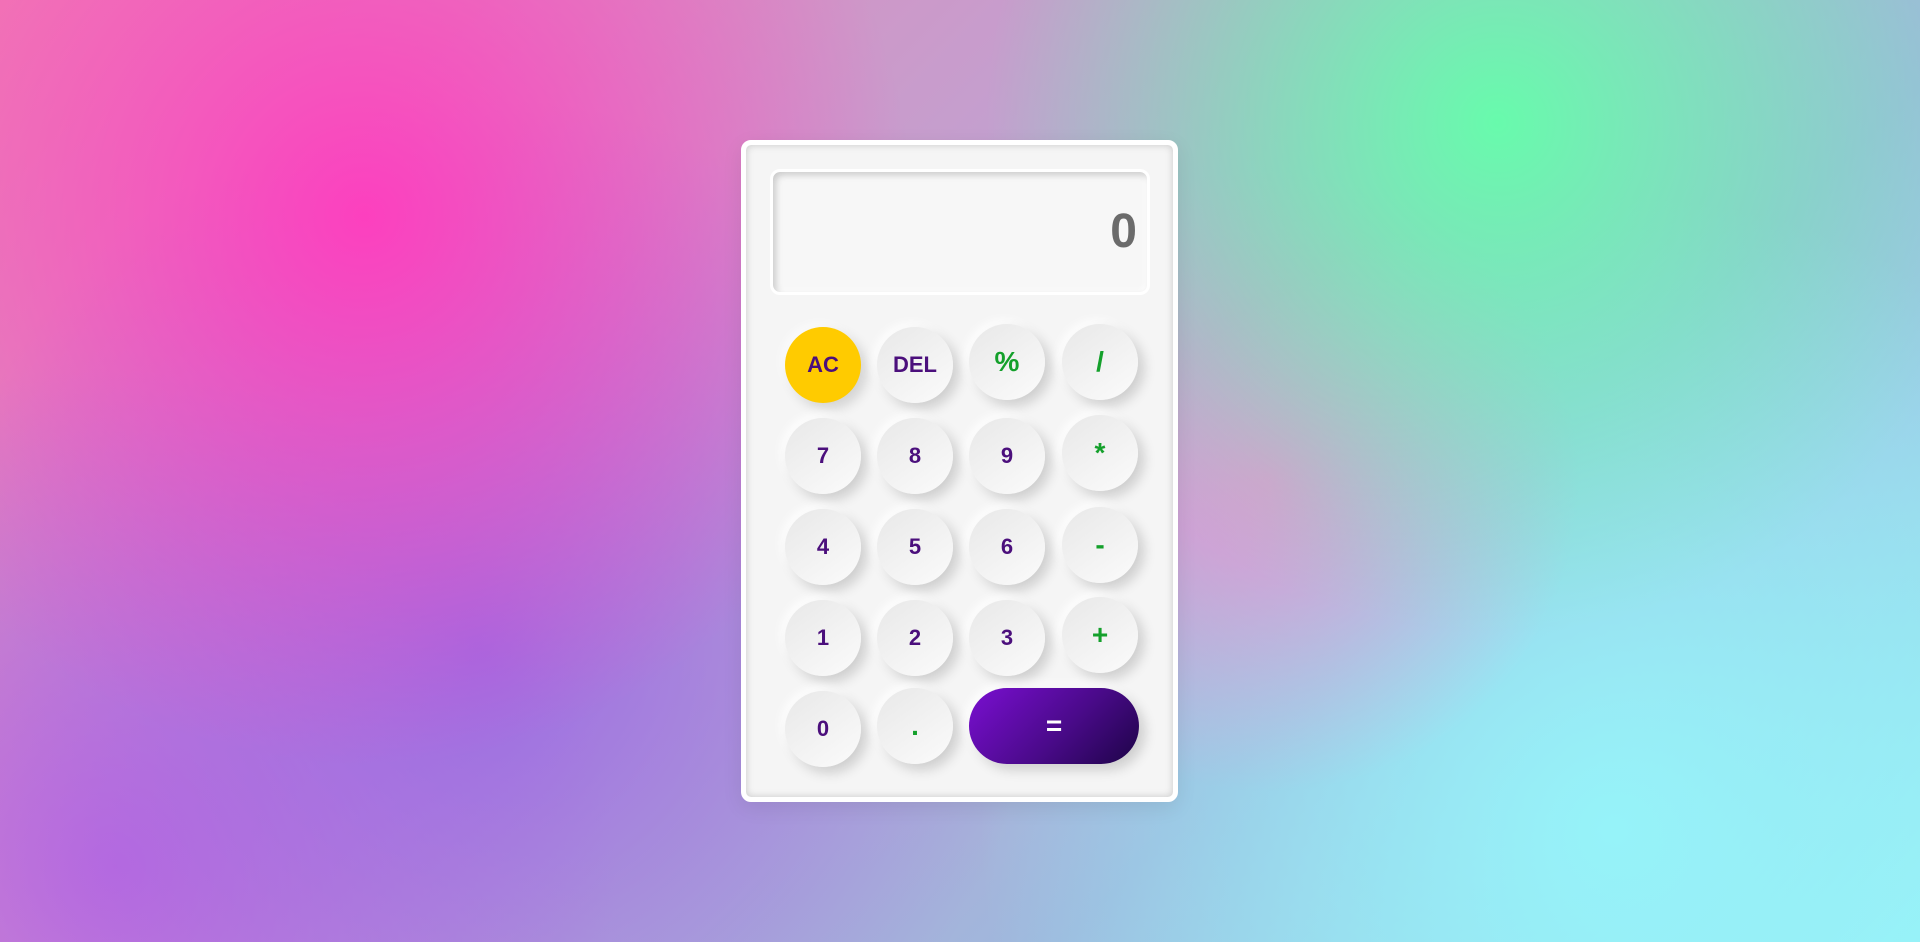 This screenshot has height=942, width=1920. What do you see at coordinates (1100, 545) in the screenshot?
I see `subtract-button: -` at bounding box center [1100, 545].